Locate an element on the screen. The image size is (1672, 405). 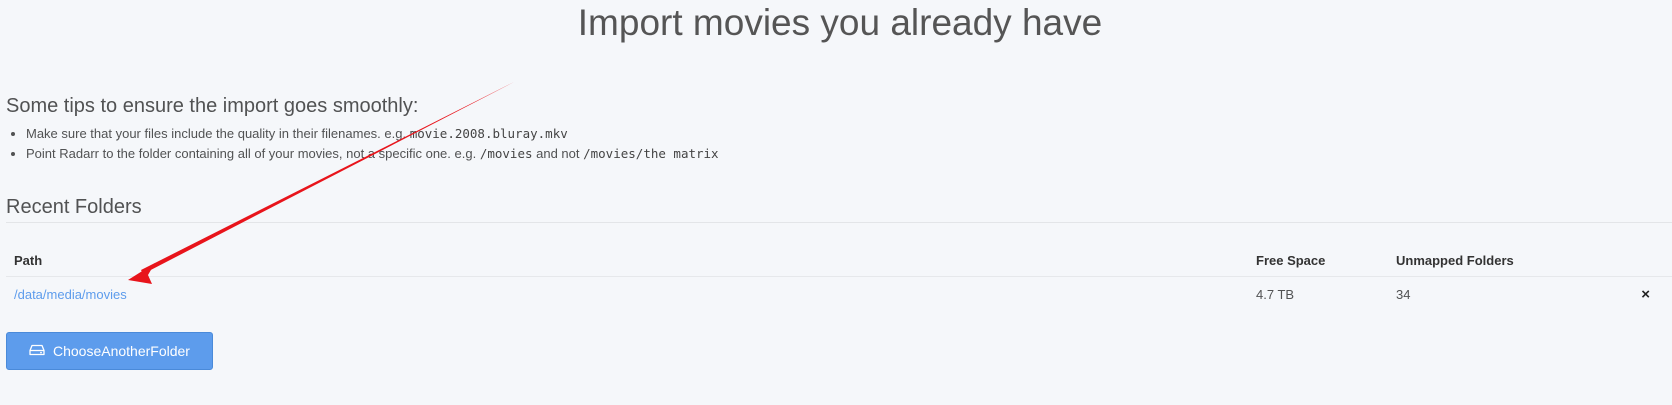
table-row: /data/media/movies 4.7 TB 34 × is located at coordinates (839, 295).